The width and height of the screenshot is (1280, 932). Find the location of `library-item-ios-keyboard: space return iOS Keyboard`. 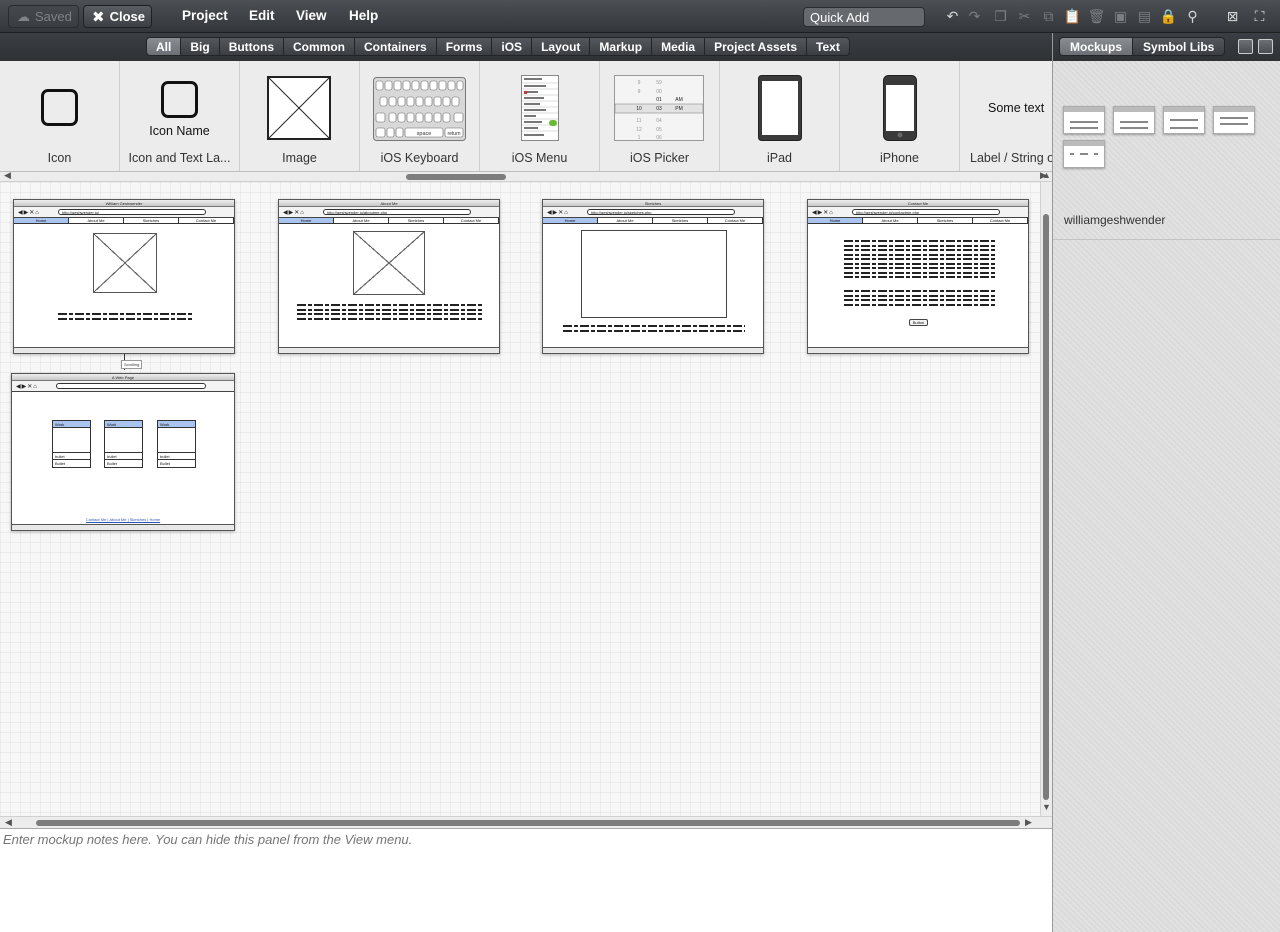

library-item-ios-keyboard: space return iOS Keyboard is located at coordinates (420, 116).